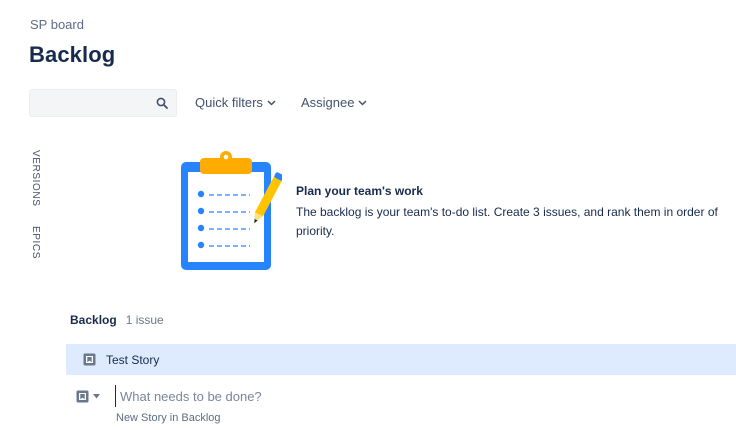  Describe the element at coordinates (229, 102) in the screenshot. I see `quick-filters-label: Quick filters` at that location.